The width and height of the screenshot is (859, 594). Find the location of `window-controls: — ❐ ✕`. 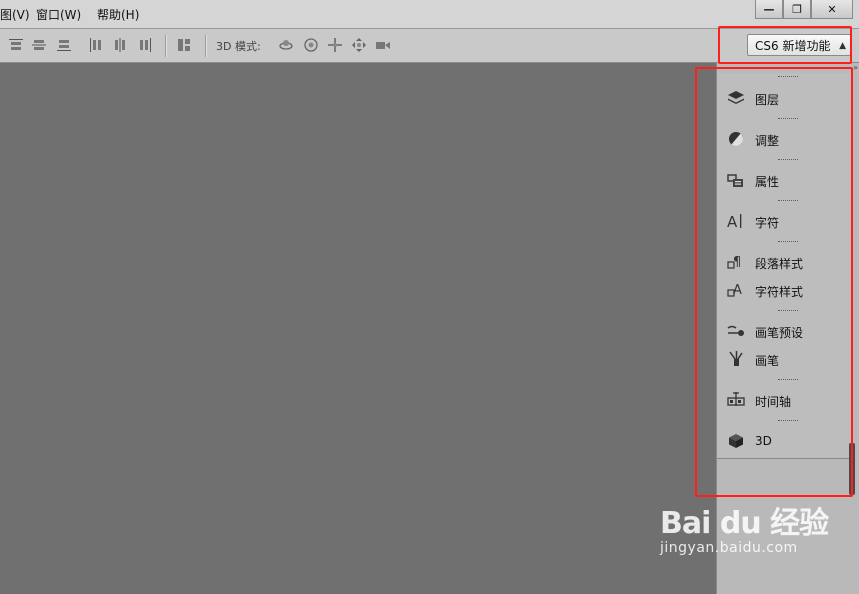

window-controls: — ❐ ✕ is located at coordinates (804, 9).